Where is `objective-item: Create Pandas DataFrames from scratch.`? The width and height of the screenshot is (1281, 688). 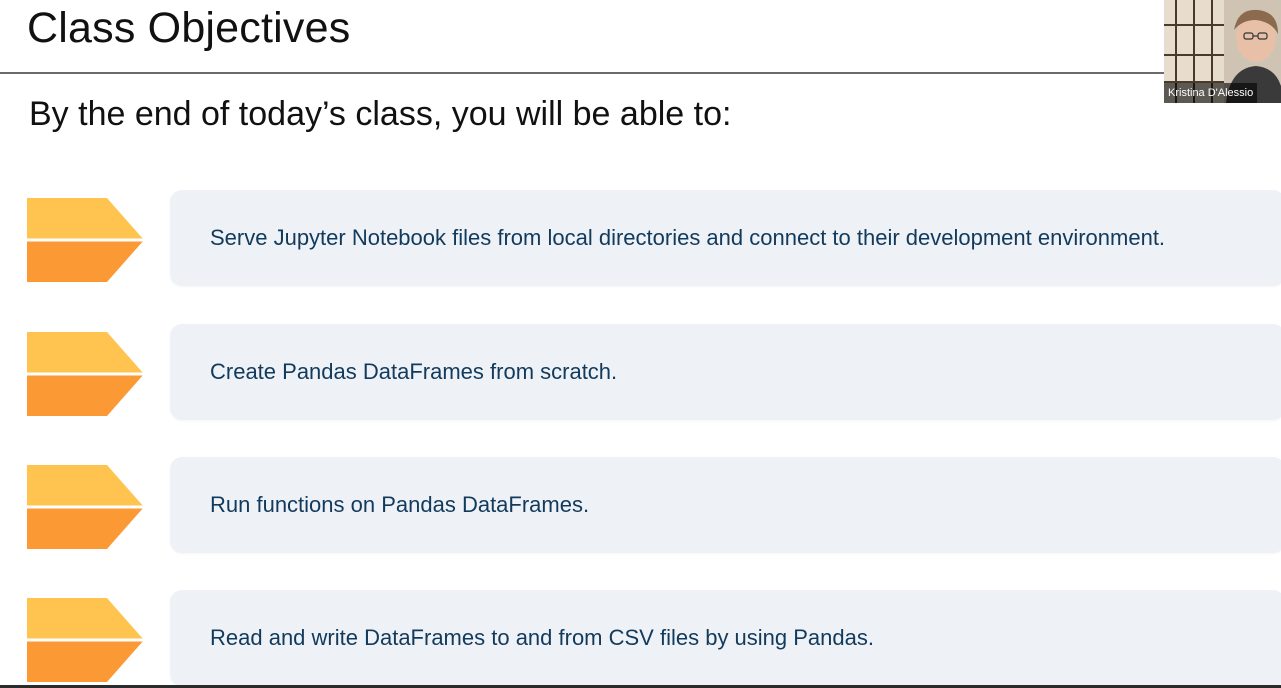 objective-item: Create Pandas DataFrames from scratch. is located at coordinates (640, 372).